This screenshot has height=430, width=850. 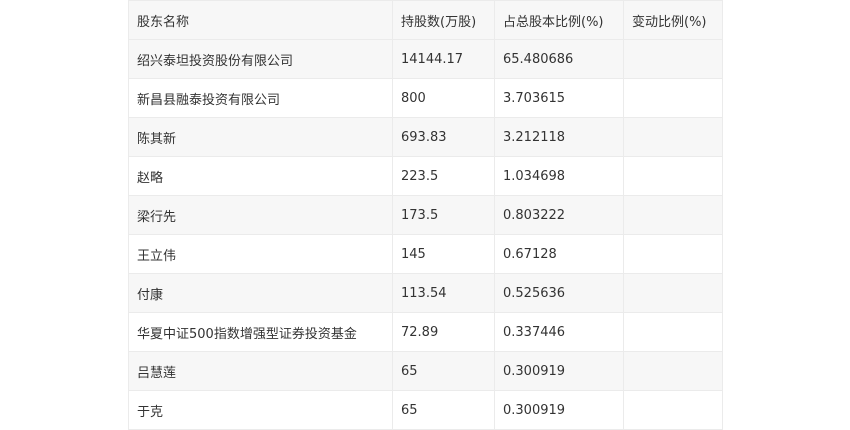 What do you see at coordinates (443, 215) in the screenshot?
I see `cell-shares-held: 173.5` at bounding box center [443, 215].